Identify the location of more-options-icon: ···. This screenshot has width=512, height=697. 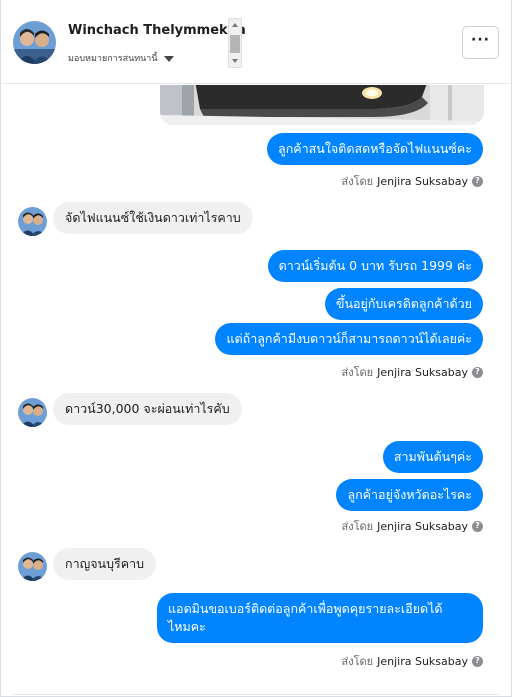
(480, 39).